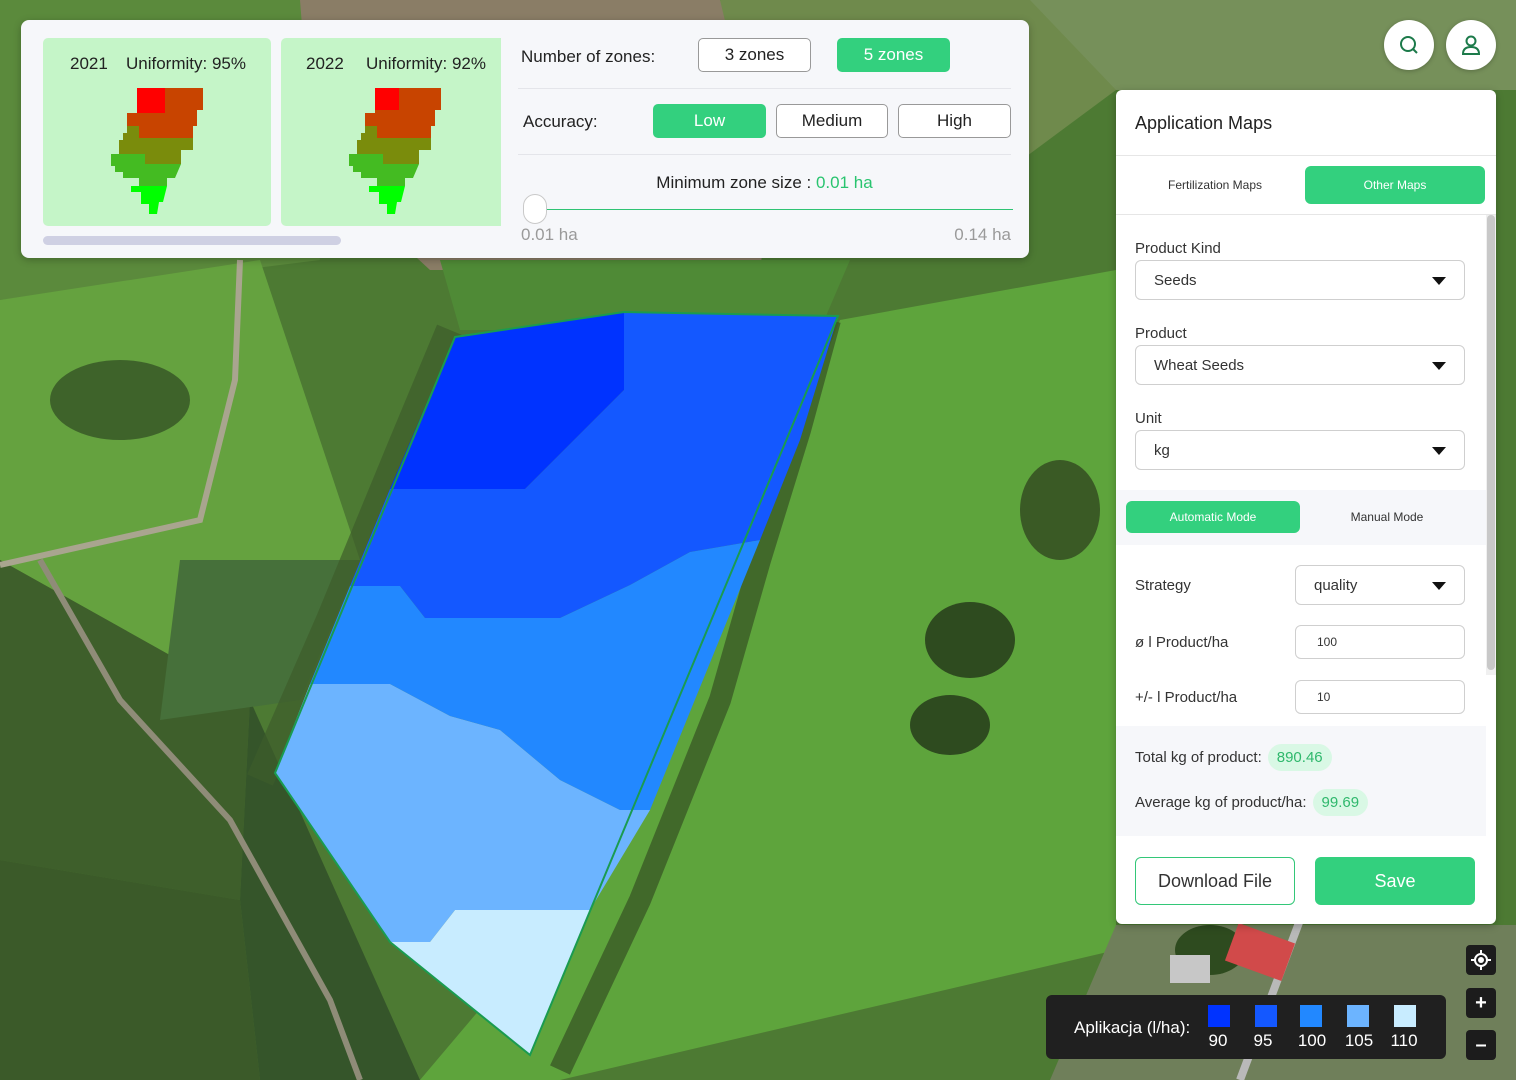 This screenshot has height=1080, width=1516. Describe the element at coordinates (1246, 1027) in the screenshot. I see `application-legend: Aplikacja (l/ha): 90 95 100 105 110` at that location.